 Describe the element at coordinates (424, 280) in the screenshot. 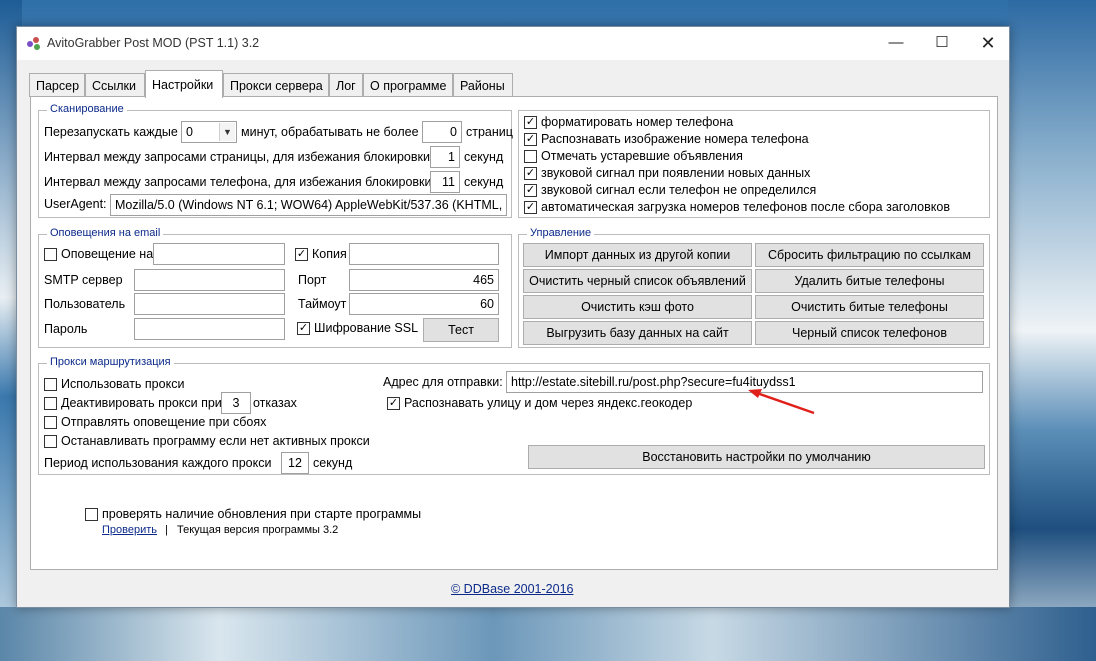

I see `port-input: 465` at that location.